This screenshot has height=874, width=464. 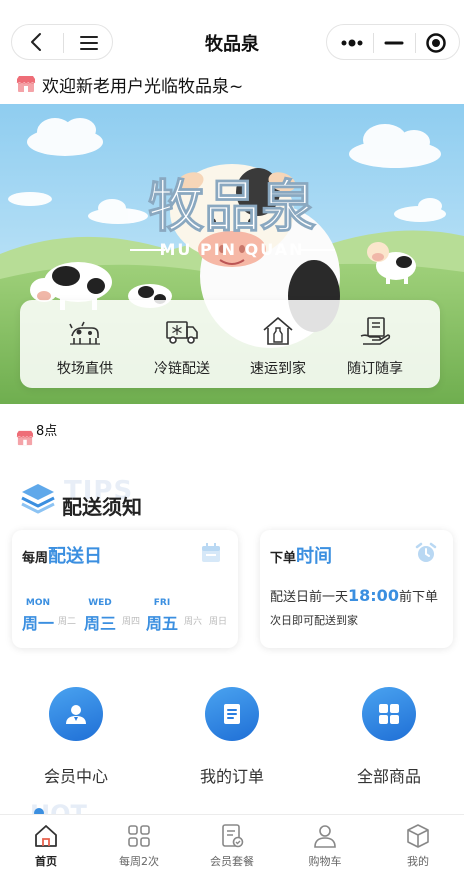 I want to click on welcome-text: 欢迎新老用户光临牧品泉~, so click(x=143, y=86).